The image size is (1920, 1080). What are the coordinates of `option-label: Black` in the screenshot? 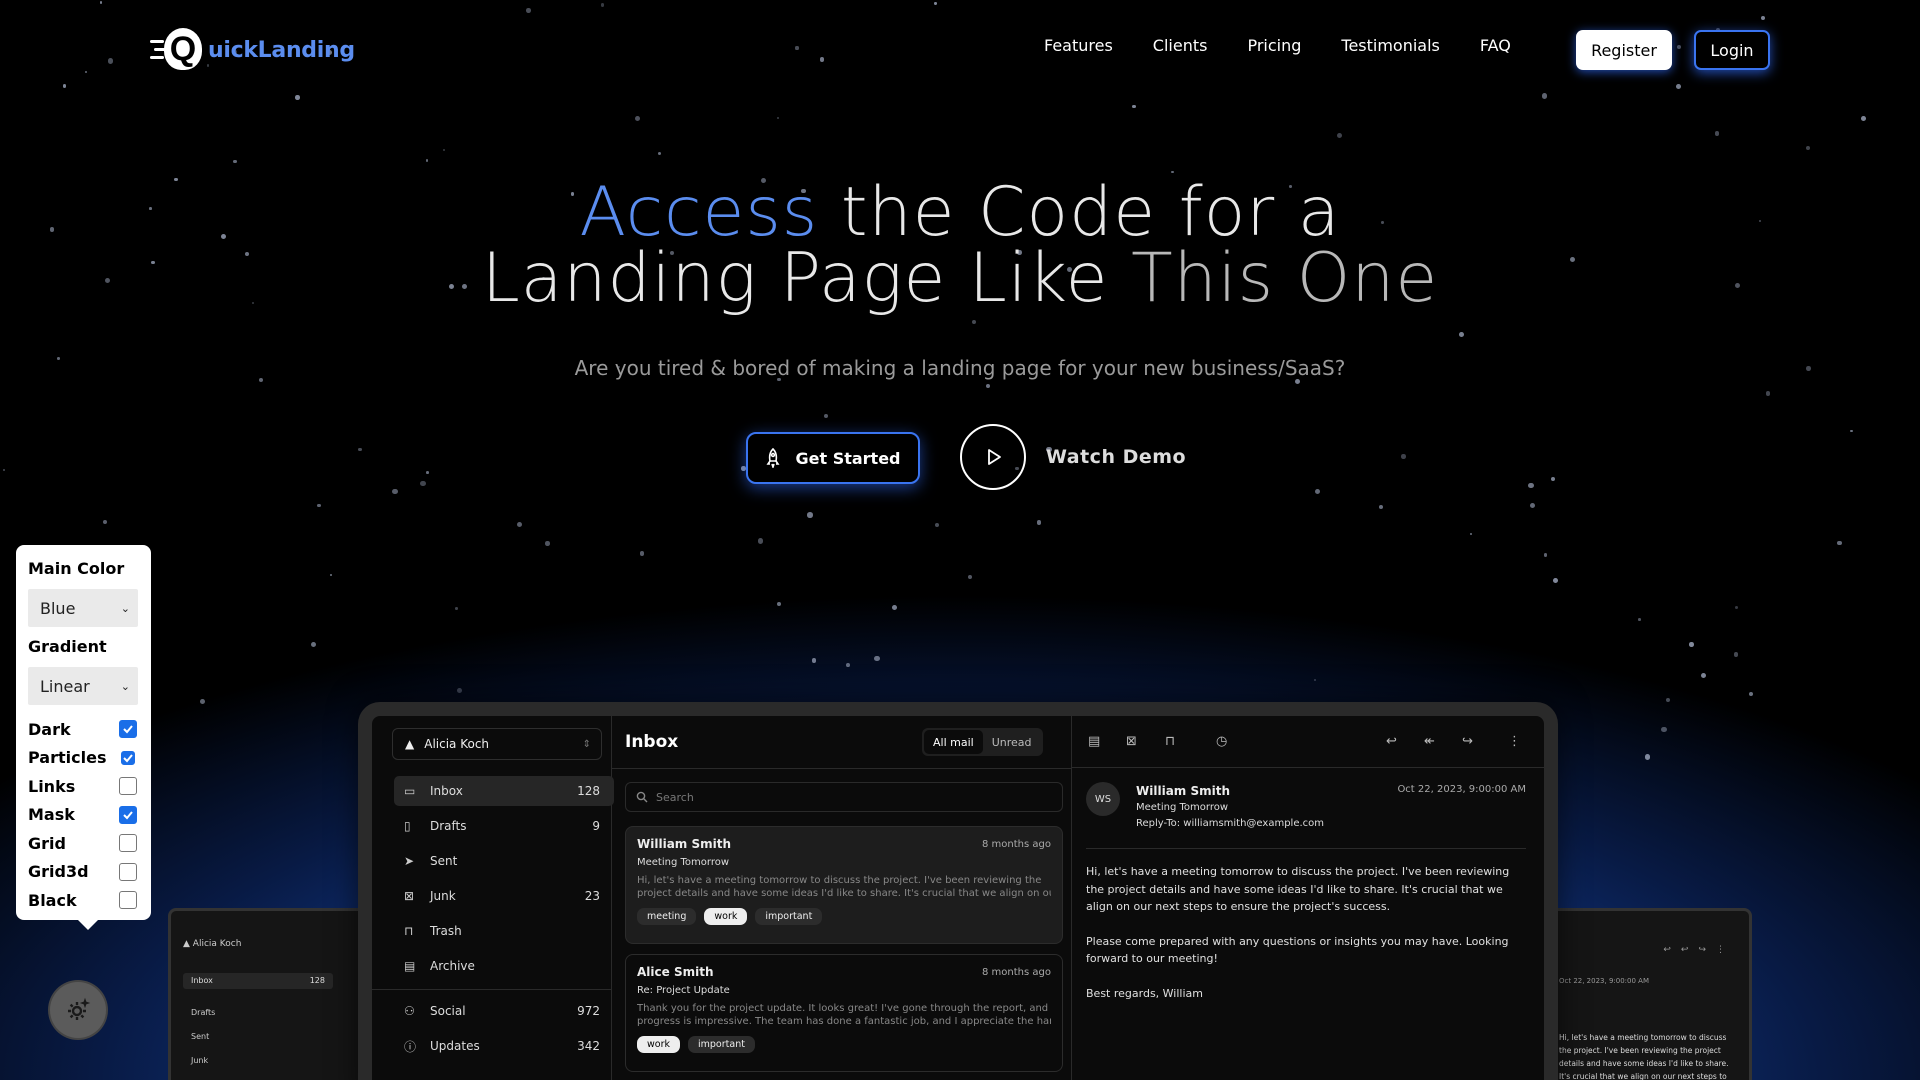 It's located at (52, 900).